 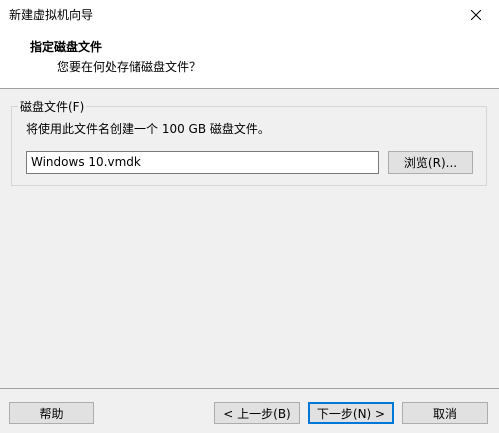 I want to click on back-button: < 上一步(B), so click(x=257, y=413).